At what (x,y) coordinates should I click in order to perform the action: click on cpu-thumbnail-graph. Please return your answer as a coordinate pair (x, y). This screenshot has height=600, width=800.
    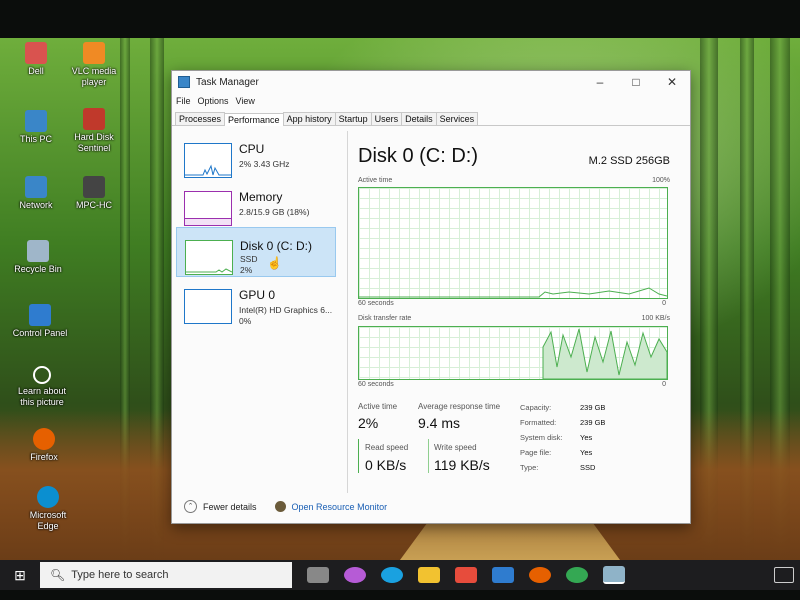
    Looking at the image, I should click on (208, 160).